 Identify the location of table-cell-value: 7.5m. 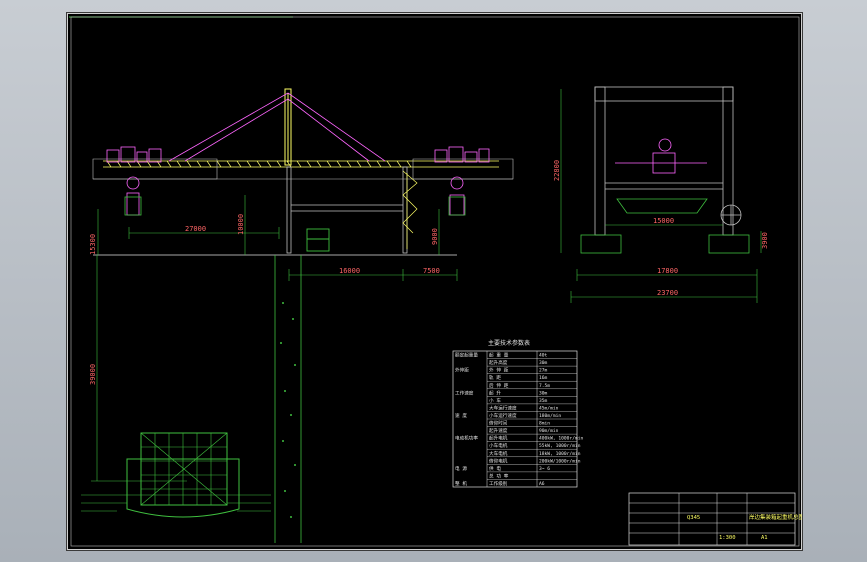
(544, 386).